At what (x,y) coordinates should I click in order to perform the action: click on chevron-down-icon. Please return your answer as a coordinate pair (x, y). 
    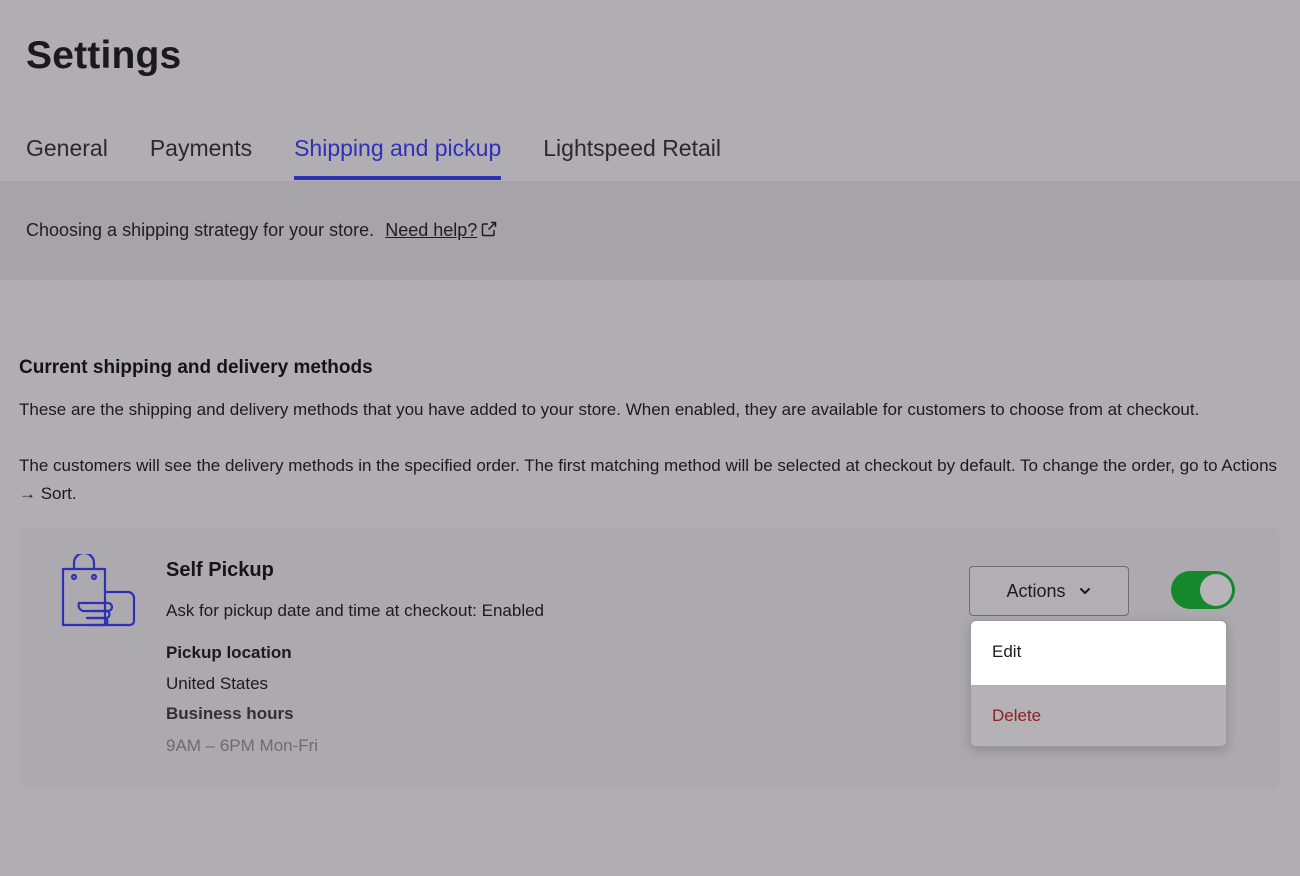
    Looking at the image, I should click on (1084, 591).